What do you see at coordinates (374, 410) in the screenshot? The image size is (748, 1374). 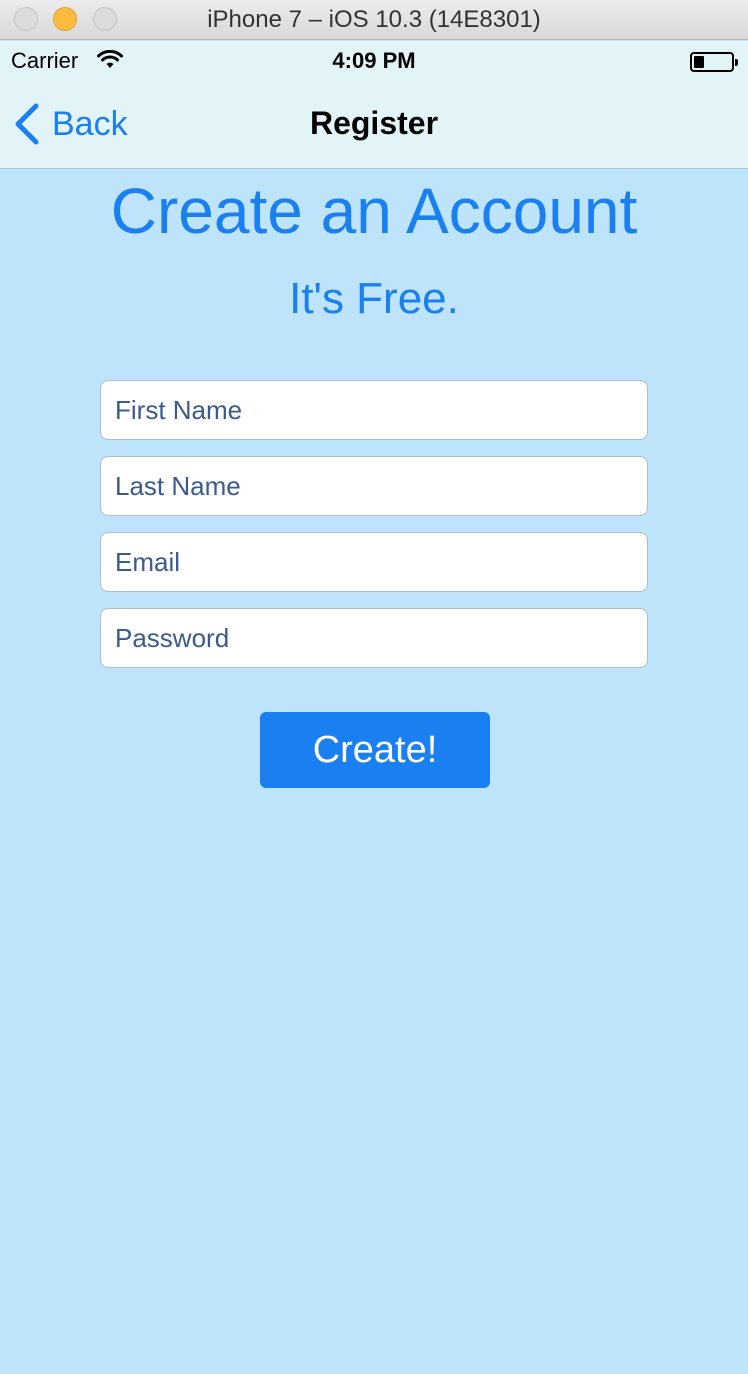 I see `first-name-field` at bounding box center [374, 410].